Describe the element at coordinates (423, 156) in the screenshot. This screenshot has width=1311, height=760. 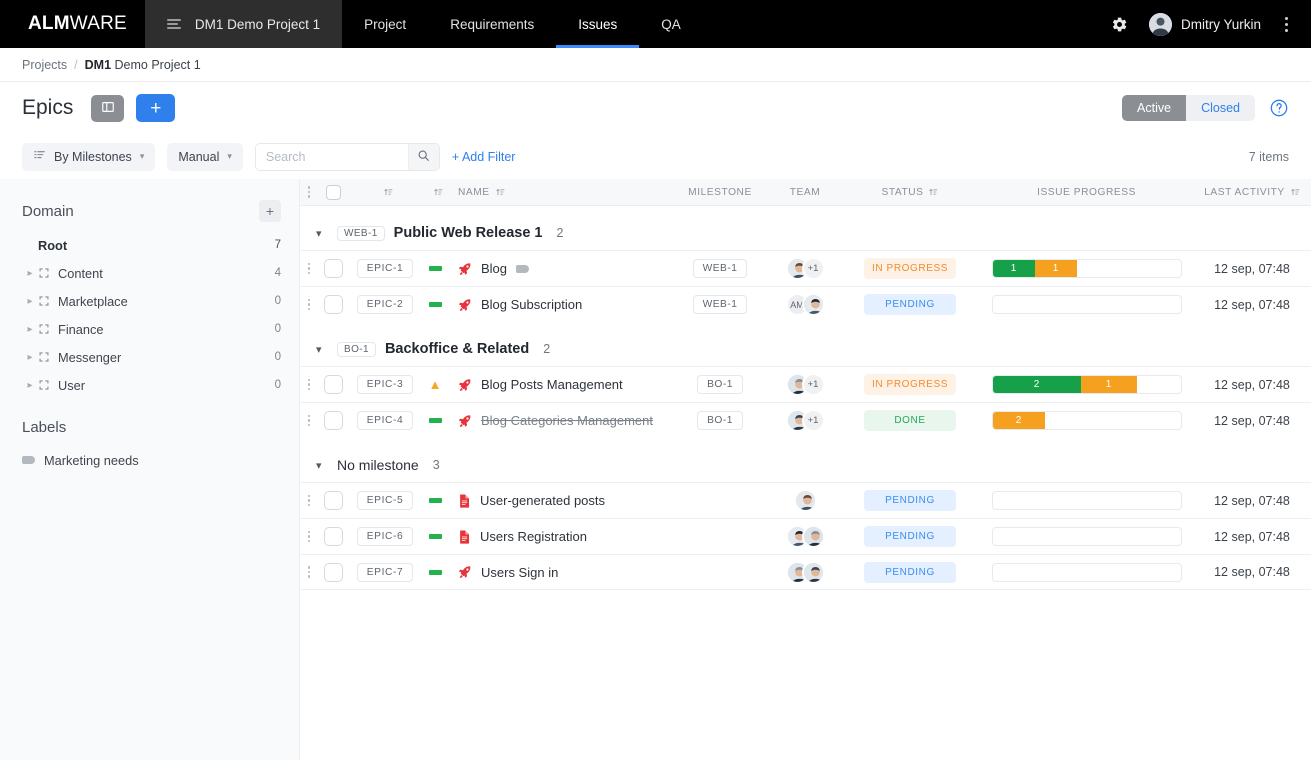
I see `search-button` at that location.